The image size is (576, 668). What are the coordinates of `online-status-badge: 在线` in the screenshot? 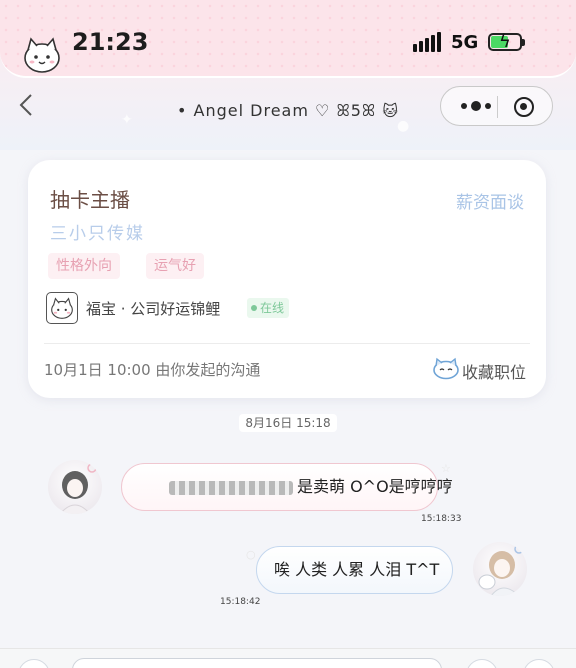 It's located at (268, 308).